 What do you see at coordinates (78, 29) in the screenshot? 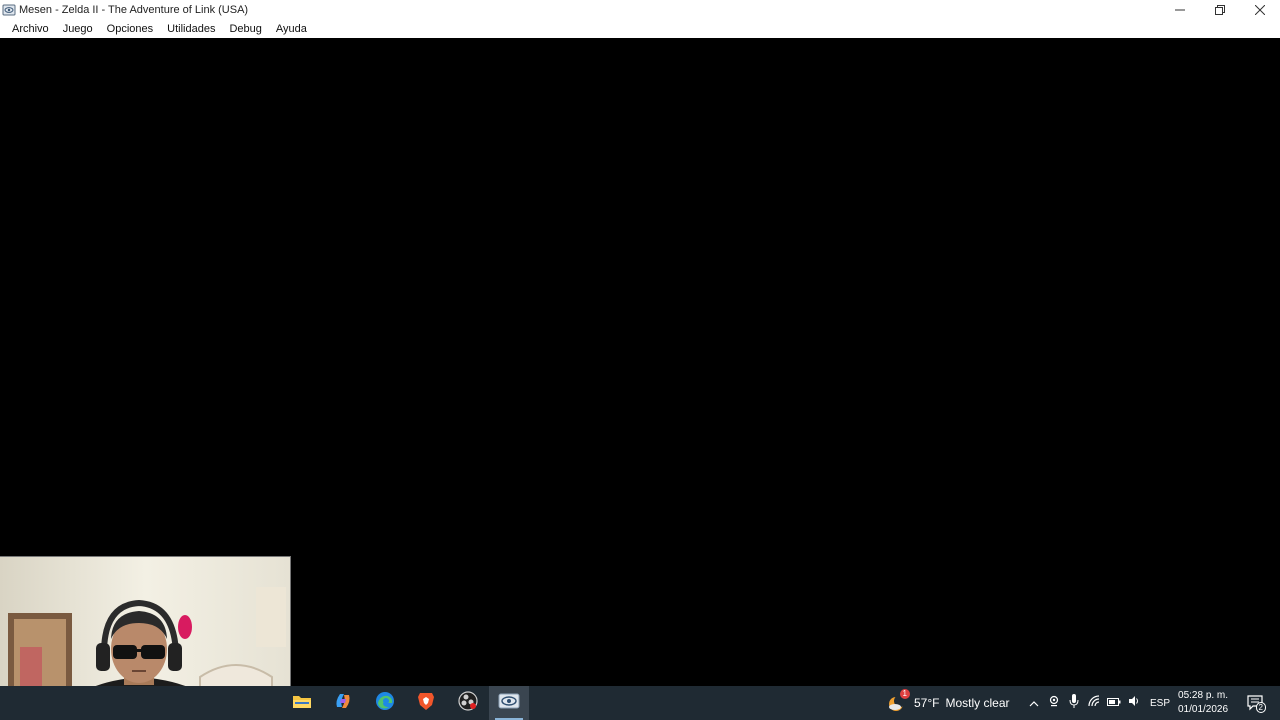
I see `menu-juego: Juego` at bounding box center [78, 29].